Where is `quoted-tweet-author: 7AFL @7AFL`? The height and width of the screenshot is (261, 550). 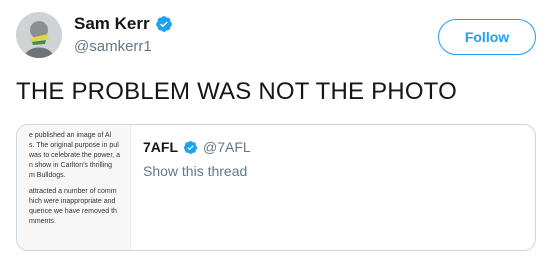
quoted-tweet-author: 7AFL @7AFL is located at coordinates (197, 147).